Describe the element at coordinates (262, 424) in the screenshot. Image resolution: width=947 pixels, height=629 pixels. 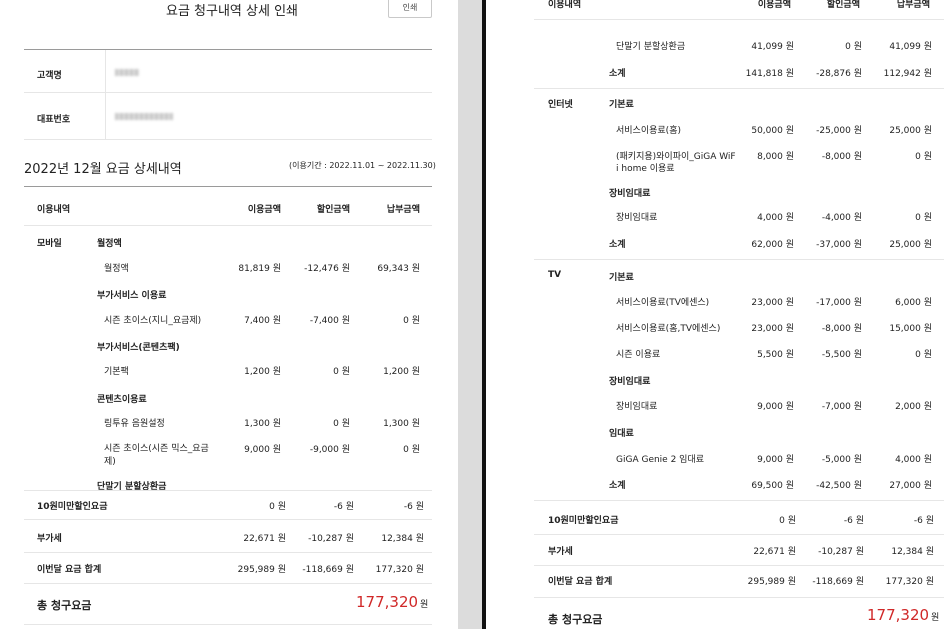
I see `line-item-use: 1,300 원` at that location.